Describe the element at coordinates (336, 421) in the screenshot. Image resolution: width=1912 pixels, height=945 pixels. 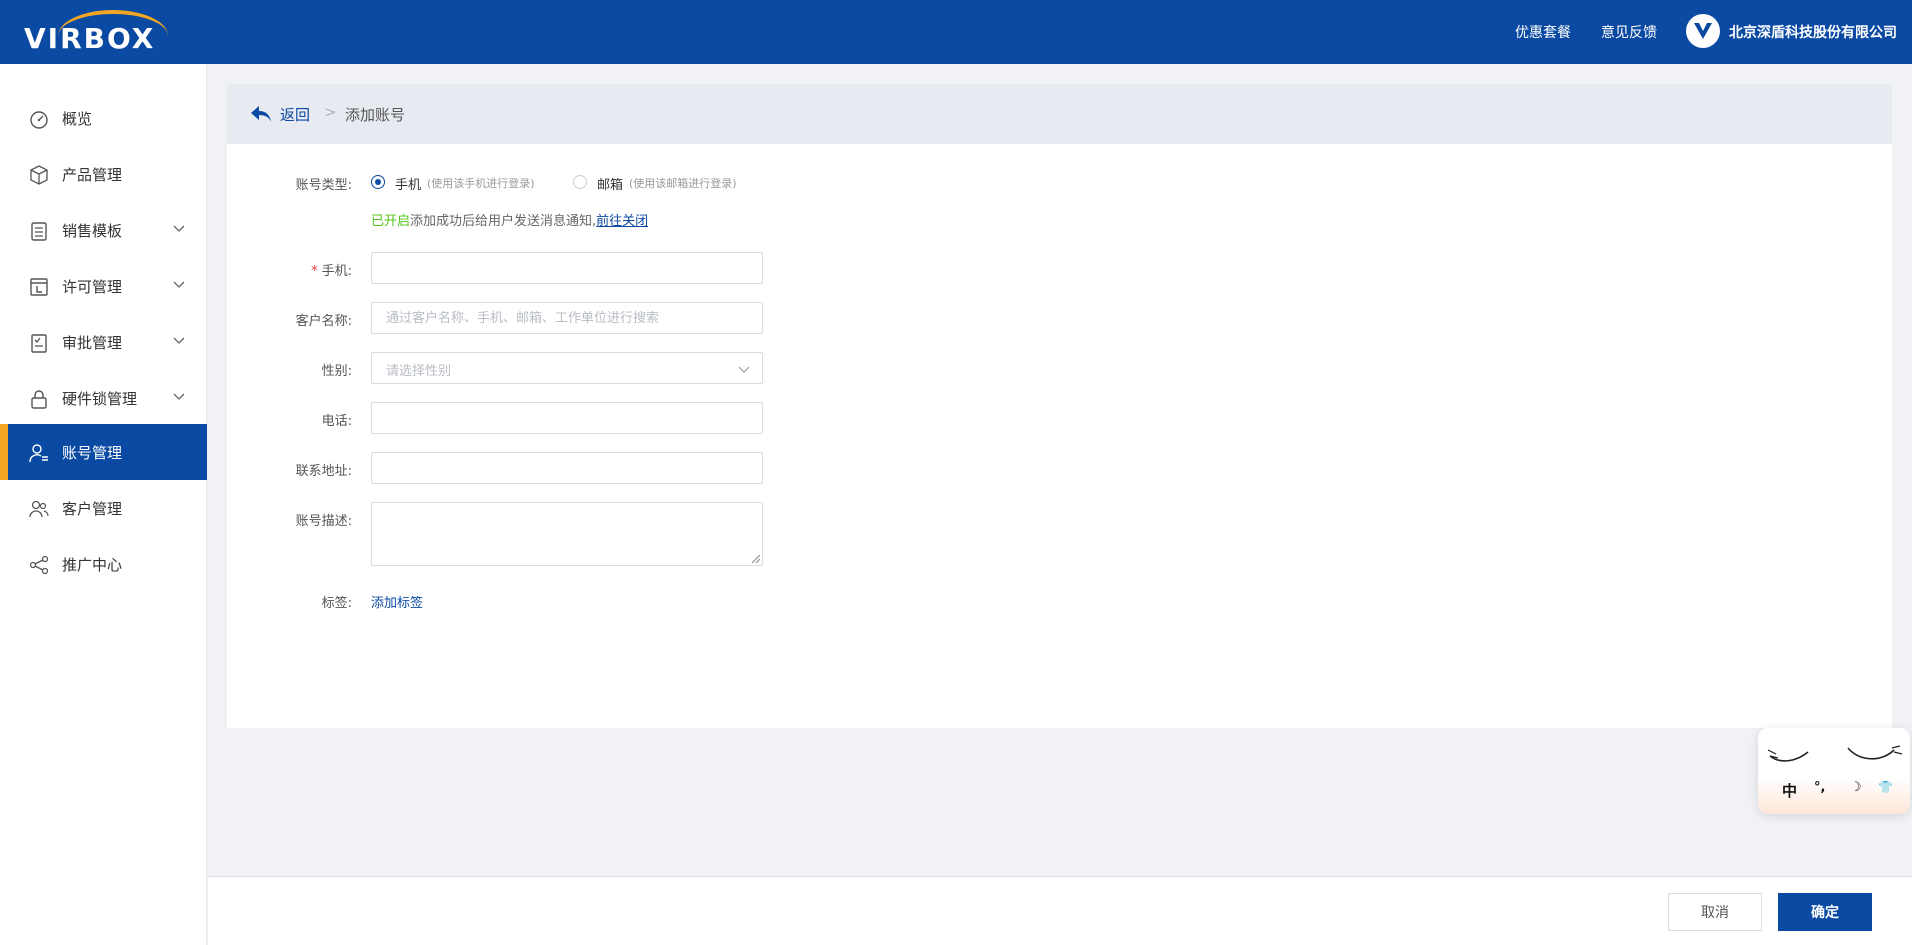
I see `telephone-label: 电话:` at that location.